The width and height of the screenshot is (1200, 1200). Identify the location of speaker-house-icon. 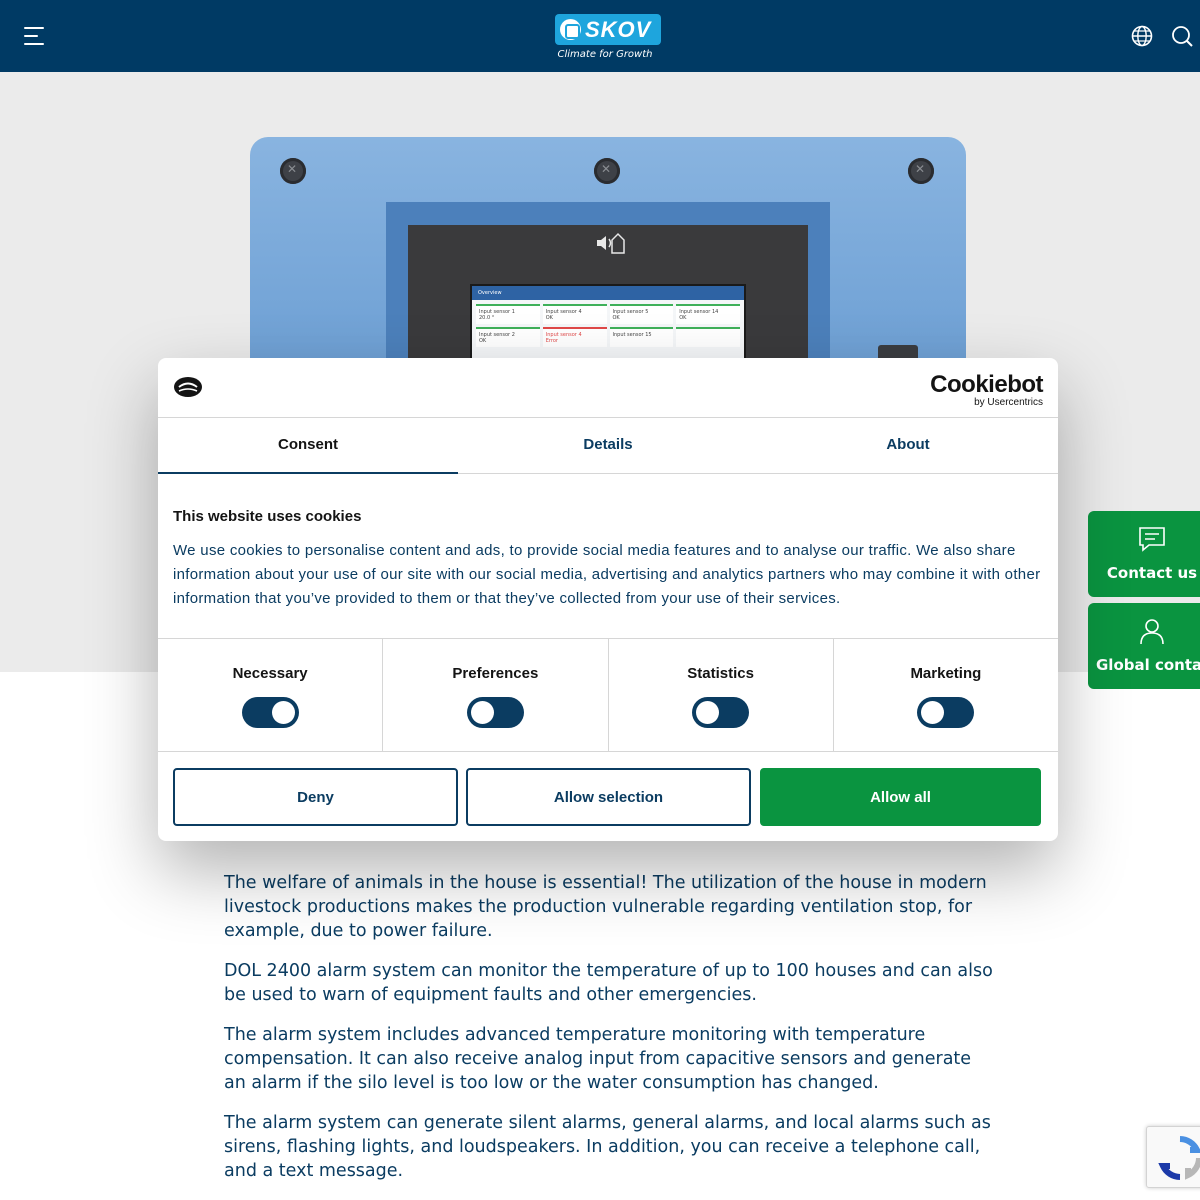
(611, 243).